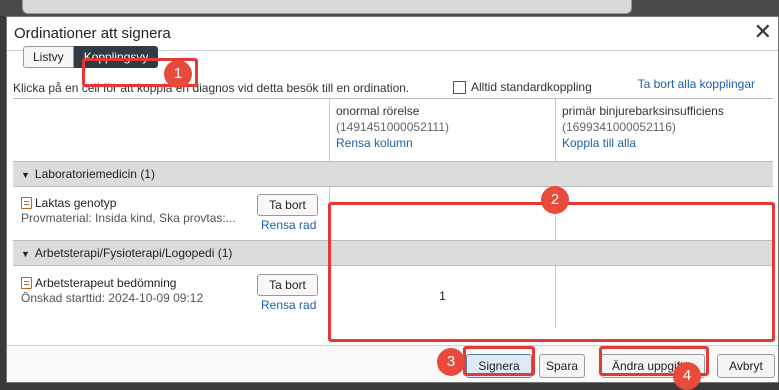 The height and width of the screenshot is (390, 779). I want to click on order-name: Laktas genotyp, so click(76, 203).